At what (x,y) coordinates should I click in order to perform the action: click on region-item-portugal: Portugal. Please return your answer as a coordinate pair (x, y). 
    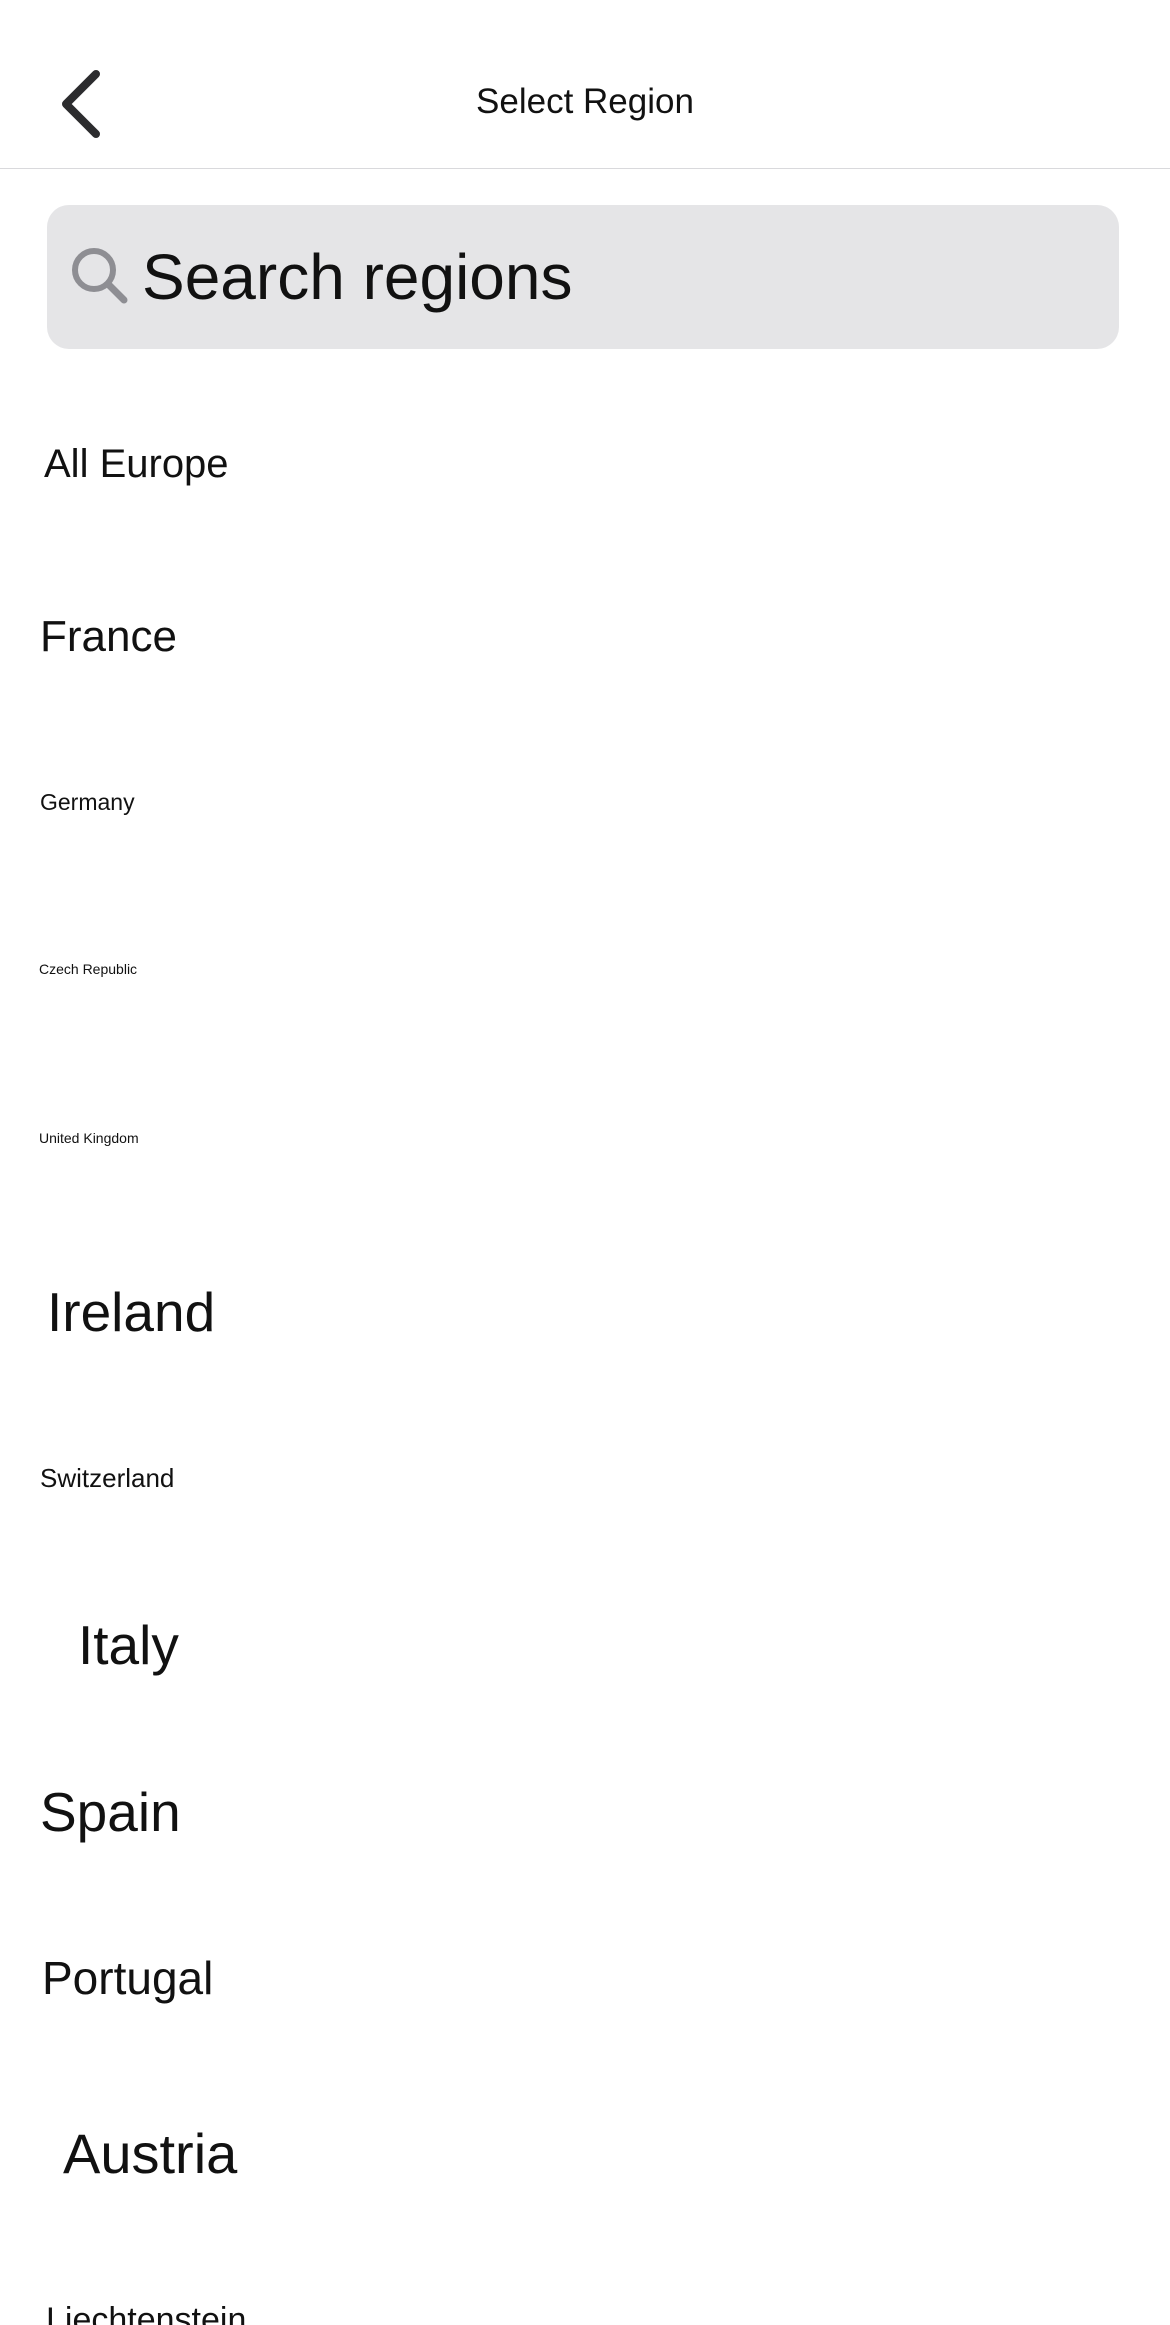
    Looking at the image, I should click on (585, 1978).